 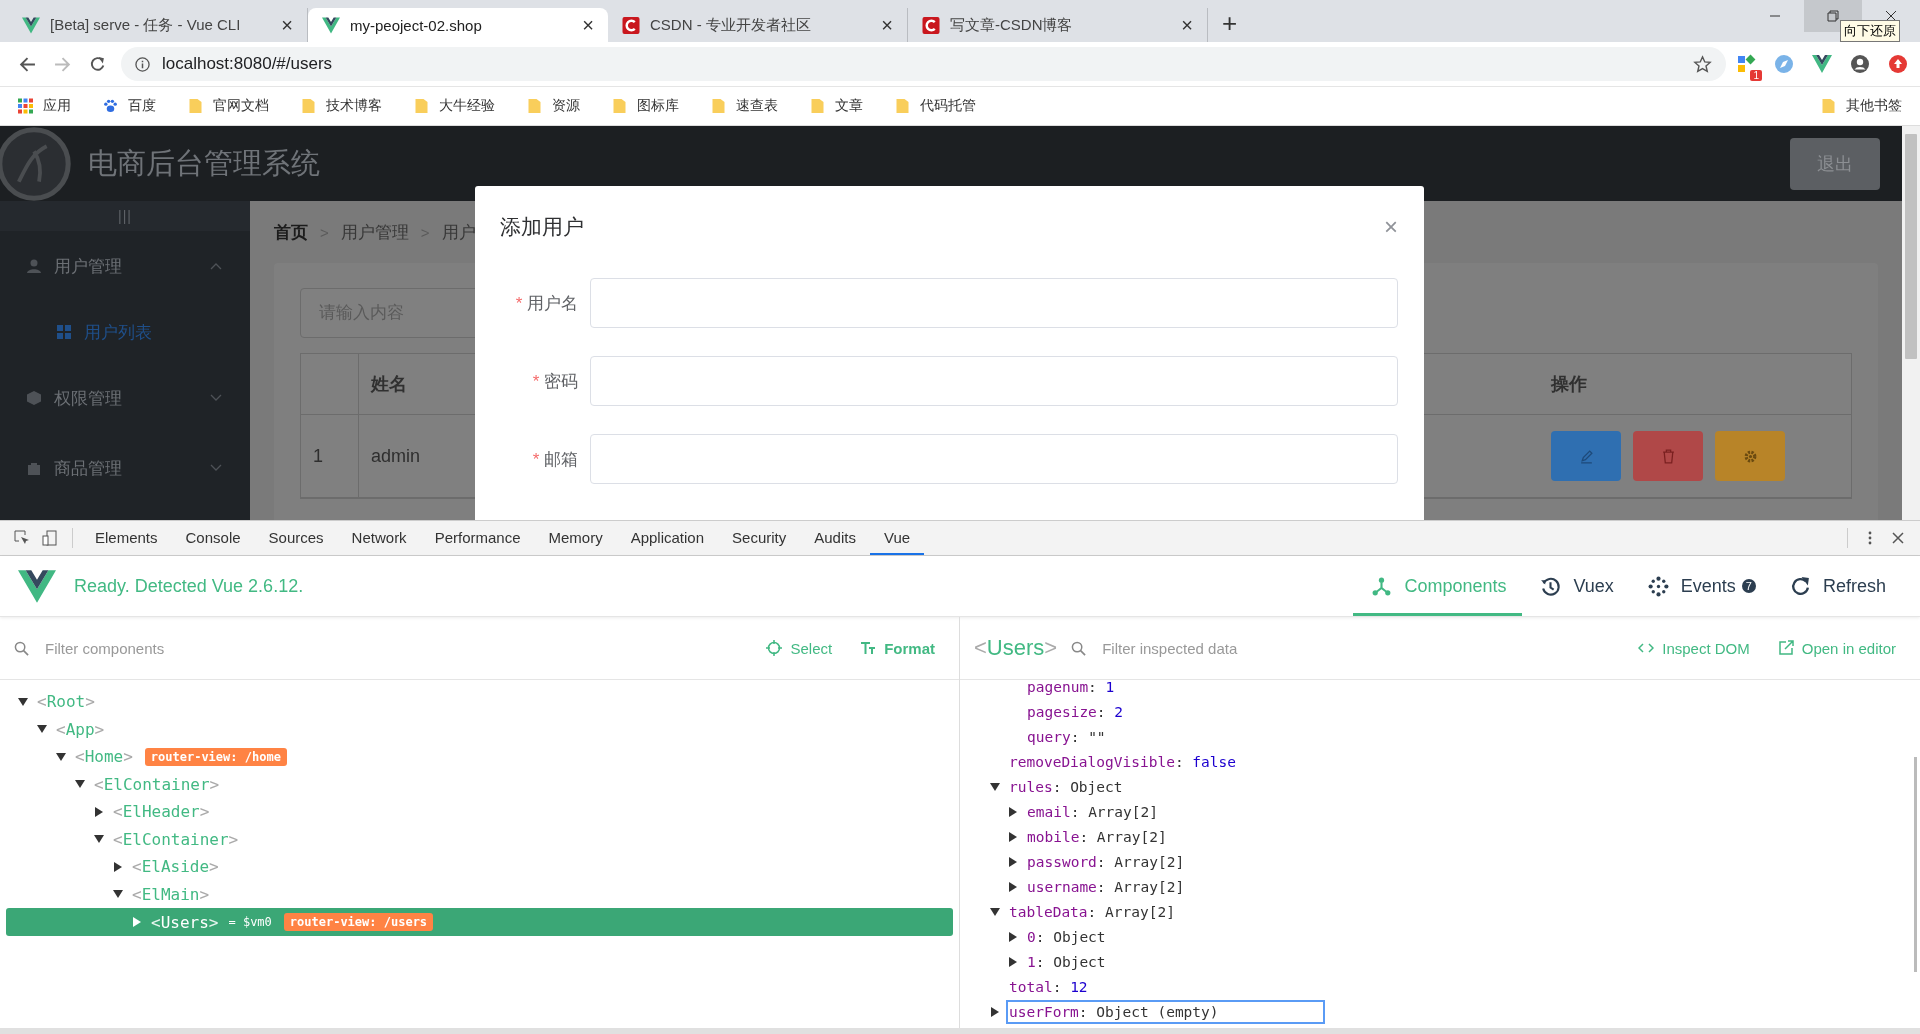 What do you see at coordinates (542, 227) in the screenshot?
I see `dialog-title: 添加用户` at bounding box center [542, 227].